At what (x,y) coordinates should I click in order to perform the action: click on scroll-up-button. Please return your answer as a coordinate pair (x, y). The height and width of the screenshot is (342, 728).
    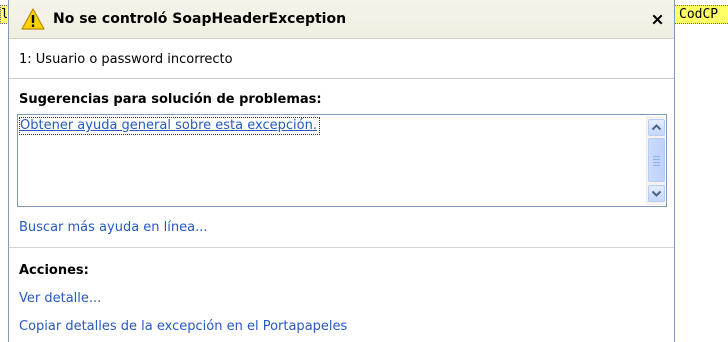
    Looking at the image, I should click on (656, 127).